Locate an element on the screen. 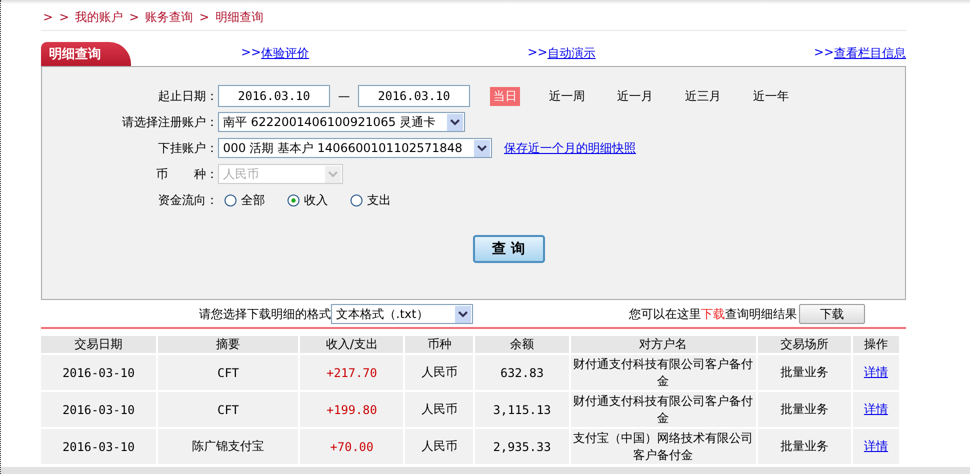 Image resolution: width=970 pixels, height=474 pixels. breadcrumb-item: 我的账户 is located at coordinates (99, 17).